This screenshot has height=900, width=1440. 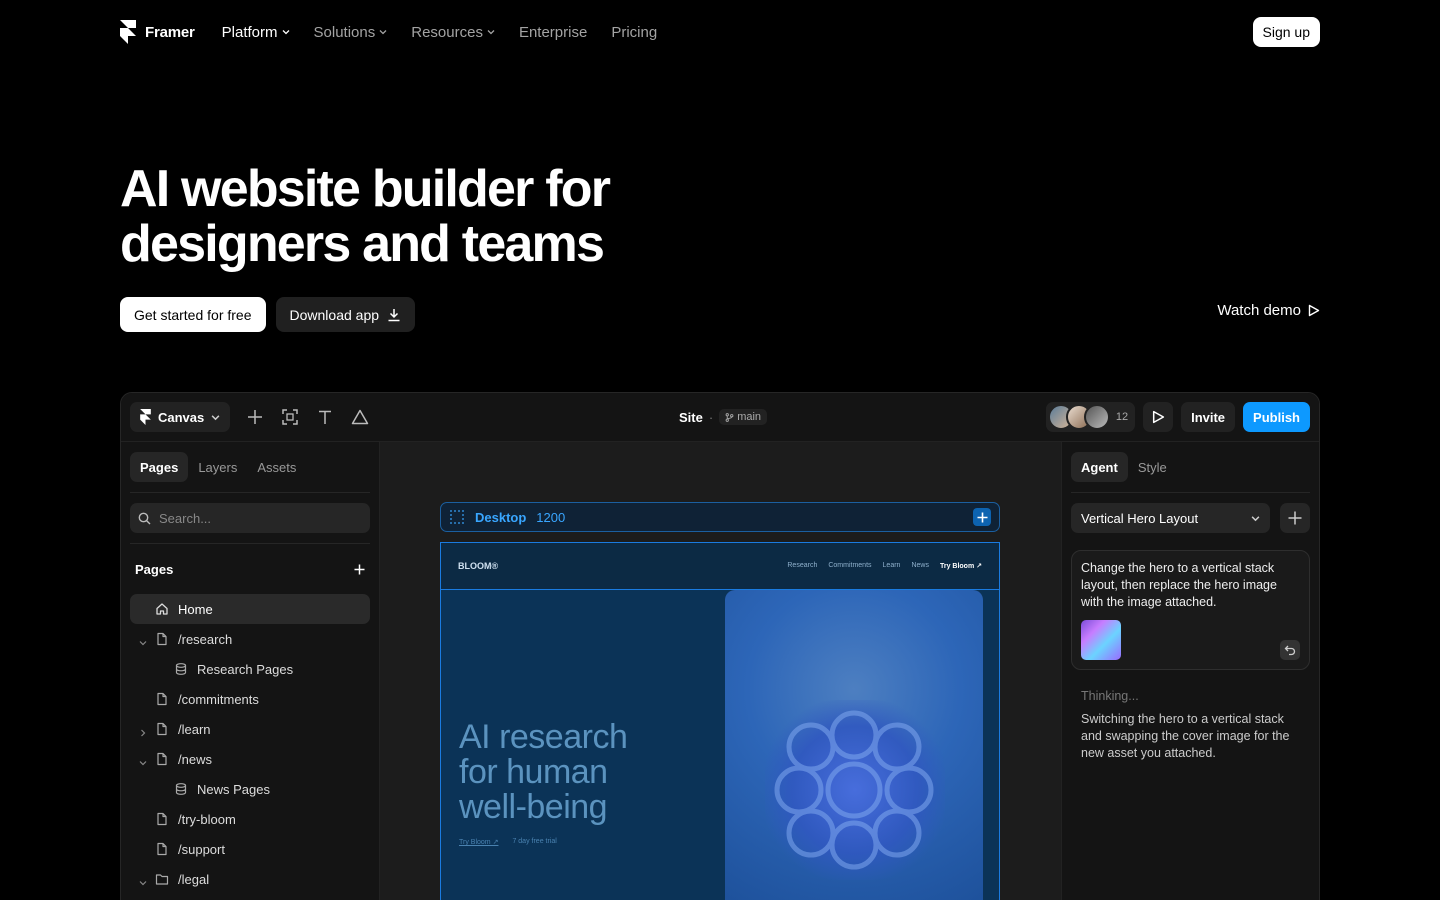 I want to click on nav-resources: Resources, so click(x=453, y=32).